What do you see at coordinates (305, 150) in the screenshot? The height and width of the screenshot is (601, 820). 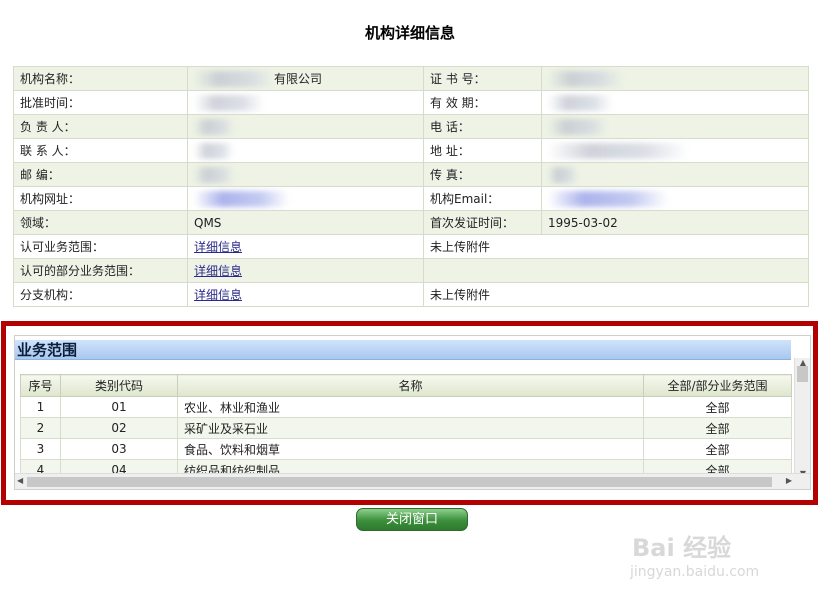 I see `value-contact` at bounding box center [305, 150].